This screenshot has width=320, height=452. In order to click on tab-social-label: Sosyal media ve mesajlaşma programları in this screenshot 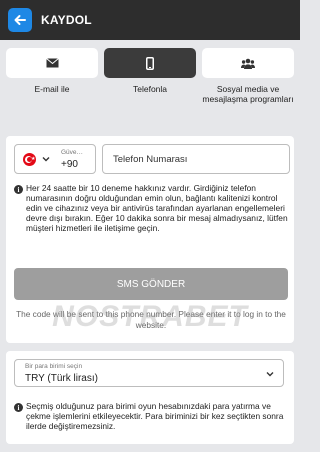, I will do `click(248, 94)`.